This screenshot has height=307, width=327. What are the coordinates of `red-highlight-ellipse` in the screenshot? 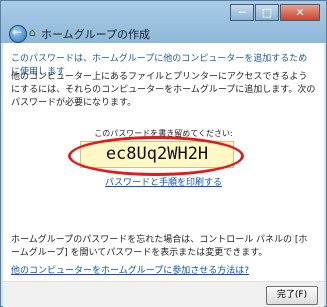 It's located at (156, 156).